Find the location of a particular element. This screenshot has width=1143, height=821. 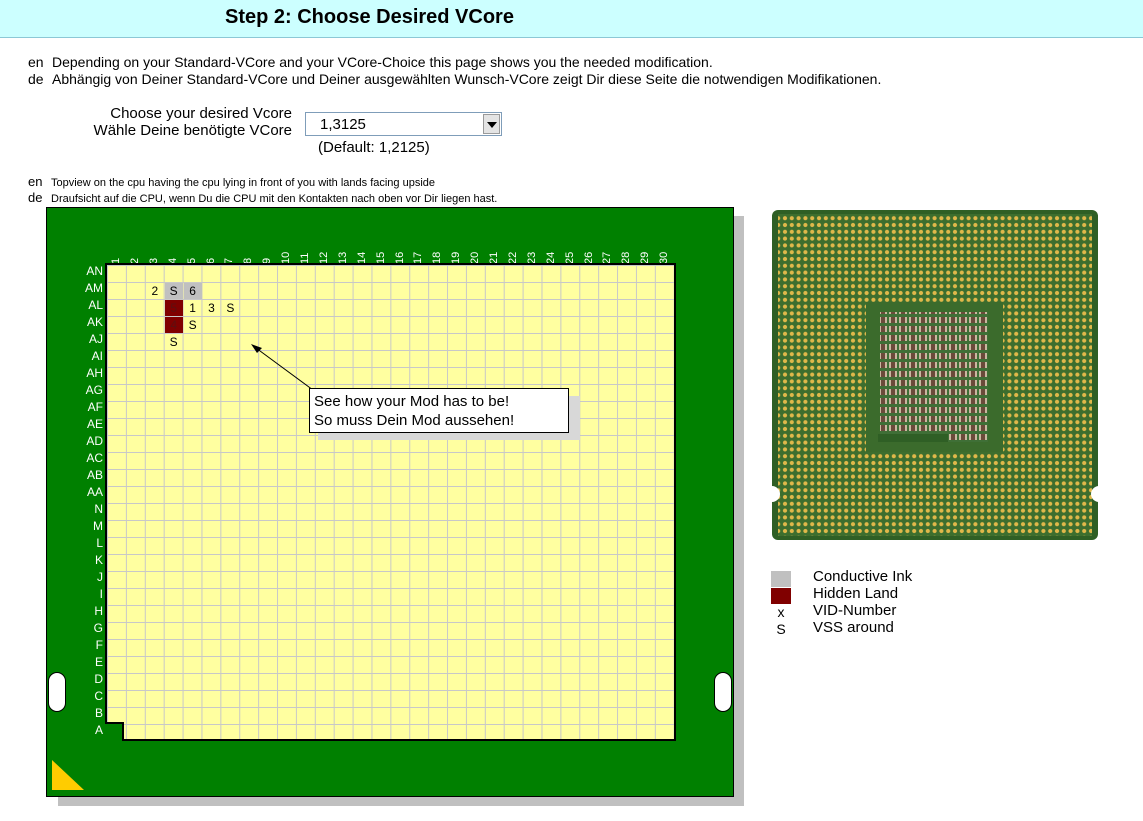

vcore-label-de: Wähle Deine benötigte VCore is located at coordinates (192, 130).